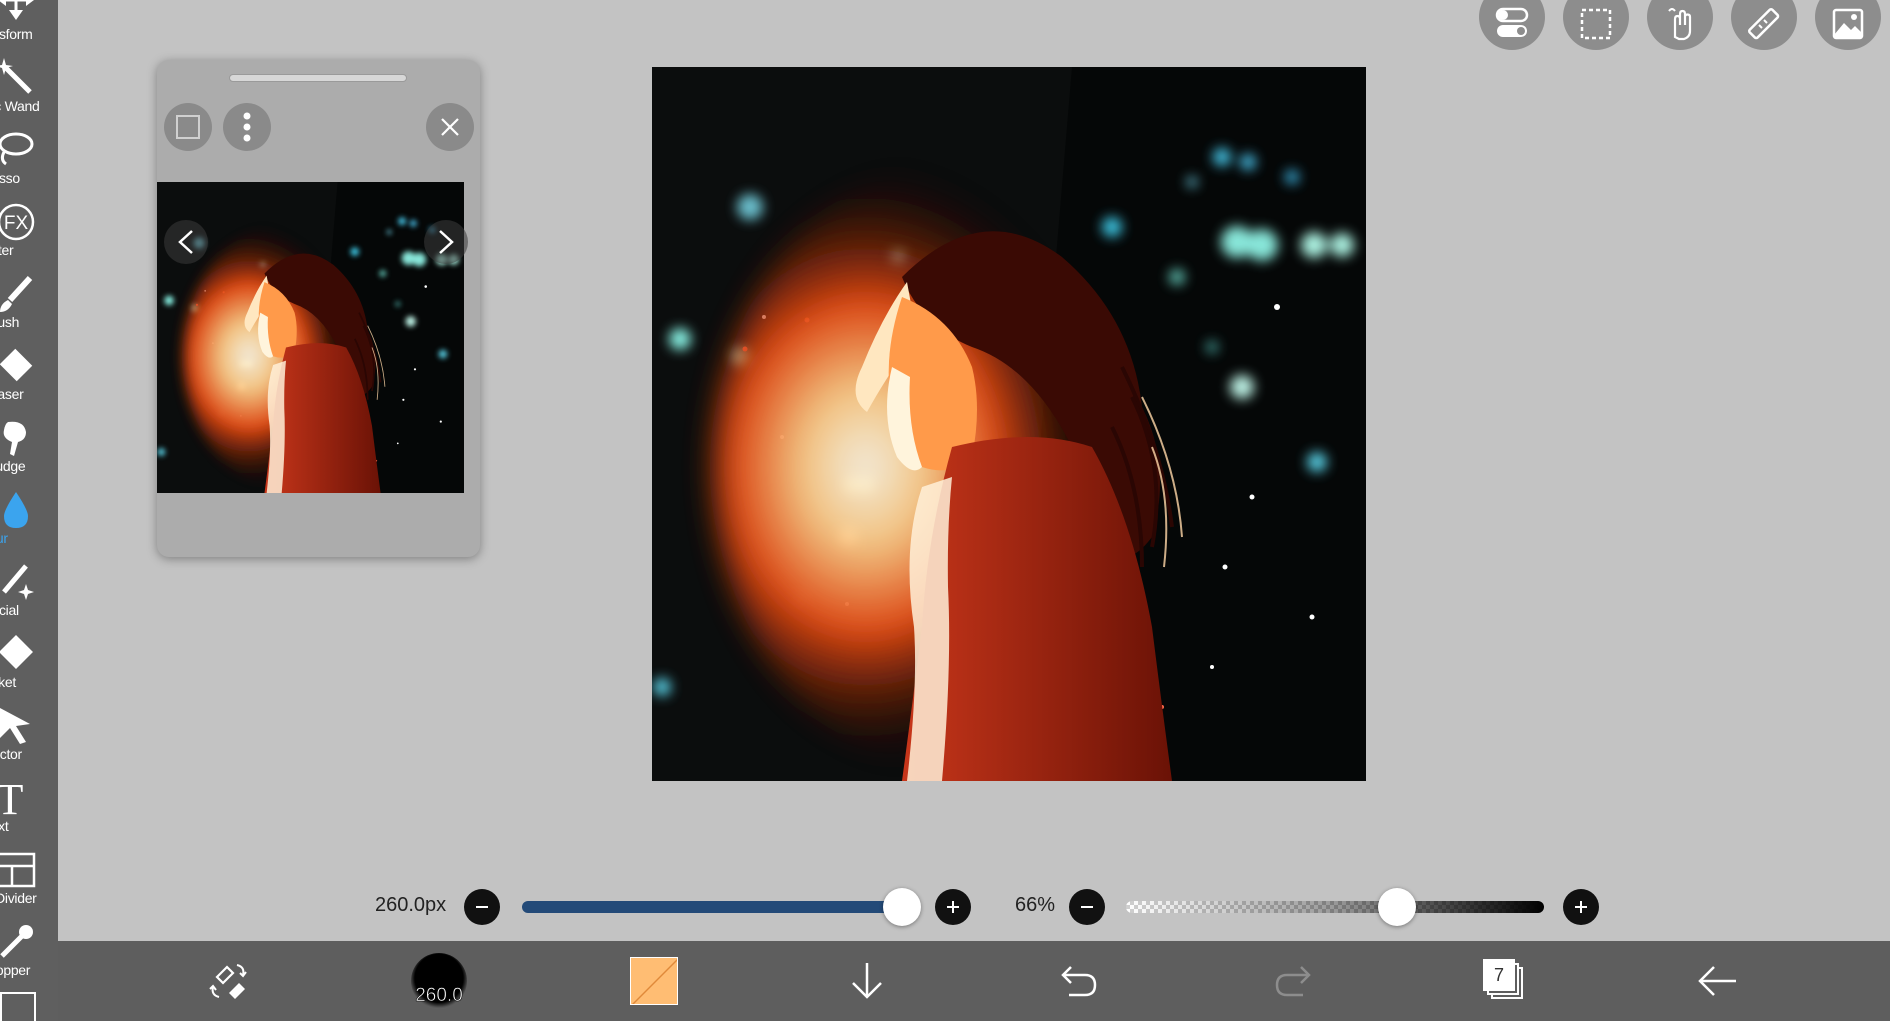  I want to click on reference-square-button, so click(188, 127).